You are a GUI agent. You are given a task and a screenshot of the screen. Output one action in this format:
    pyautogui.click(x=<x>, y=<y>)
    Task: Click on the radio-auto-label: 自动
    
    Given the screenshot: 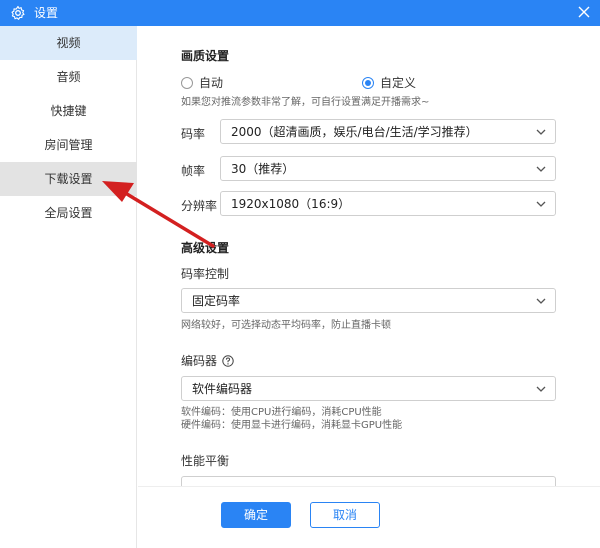 What is the action you would take?
    pyautogui.click(x=211, y=83)
    